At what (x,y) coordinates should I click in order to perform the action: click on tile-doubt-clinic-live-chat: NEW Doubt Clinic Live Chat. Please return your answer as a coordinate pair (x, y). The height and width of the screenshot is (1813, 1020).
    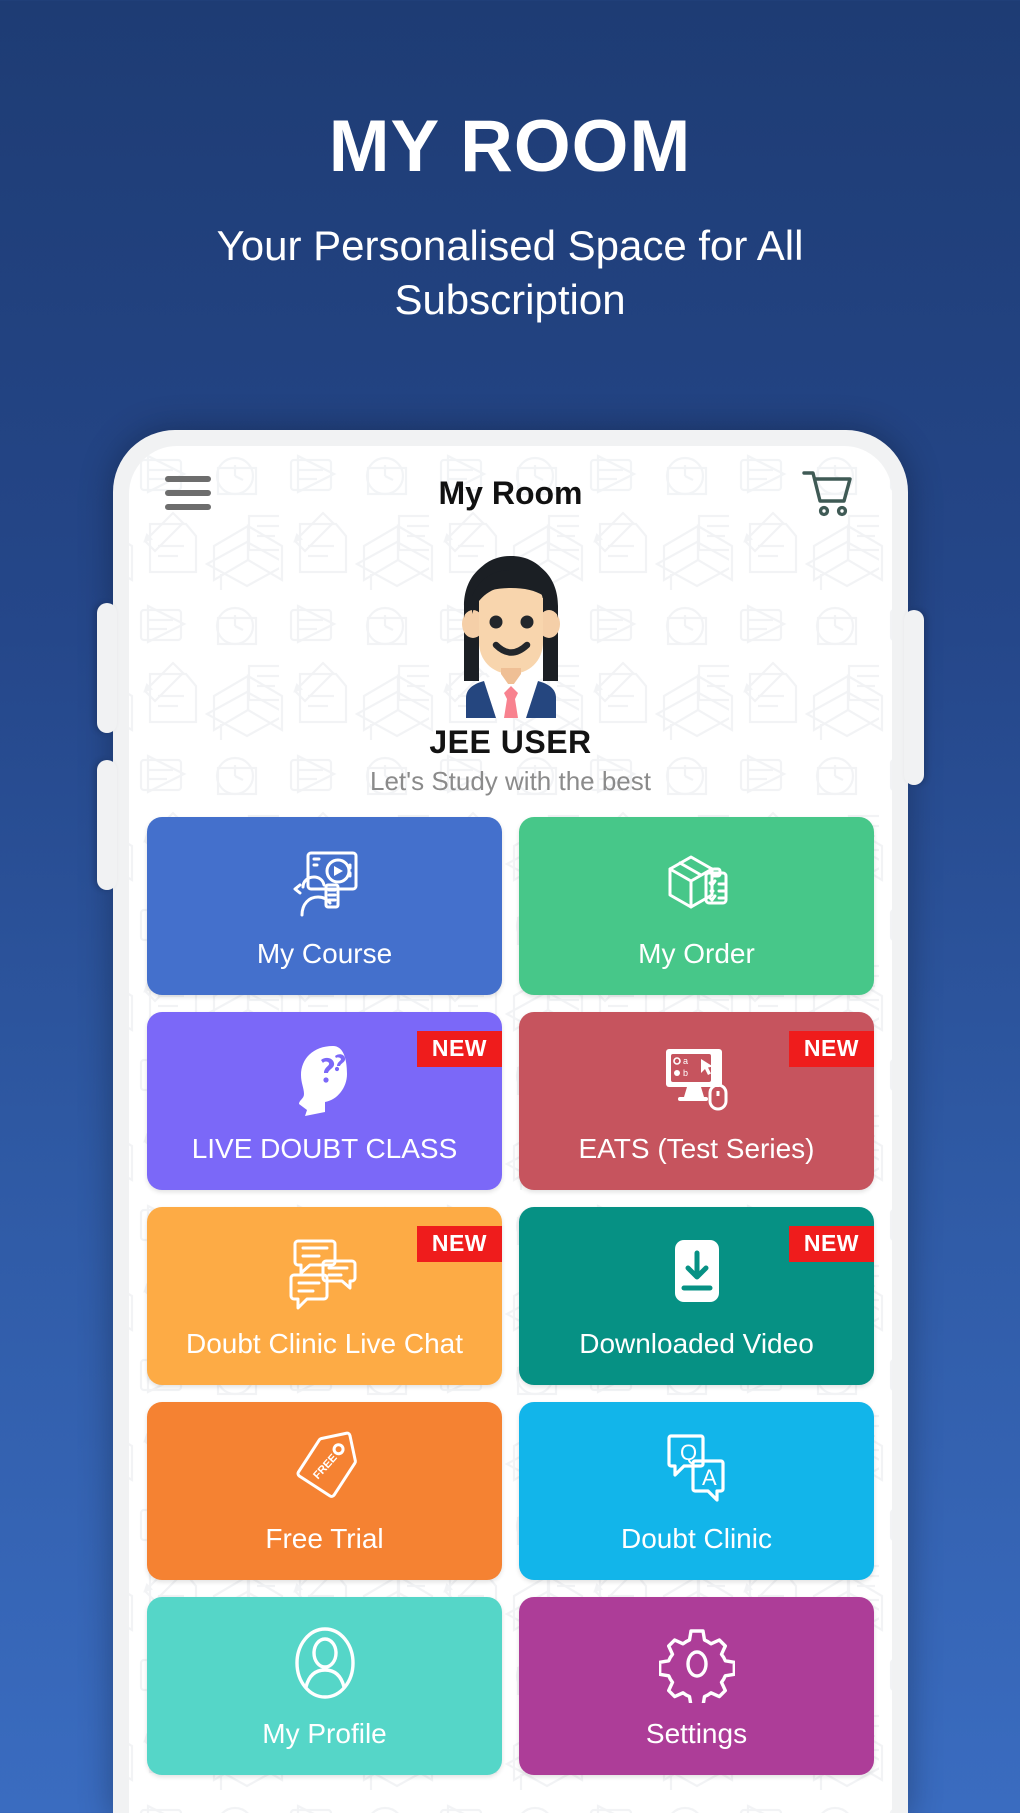
    Looking at the image, I should click on (324, 1296).